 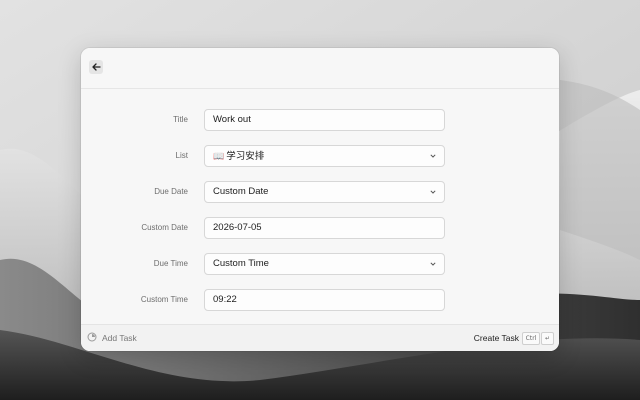 I want to click on title-label: Title, so click(x=180, y=119).